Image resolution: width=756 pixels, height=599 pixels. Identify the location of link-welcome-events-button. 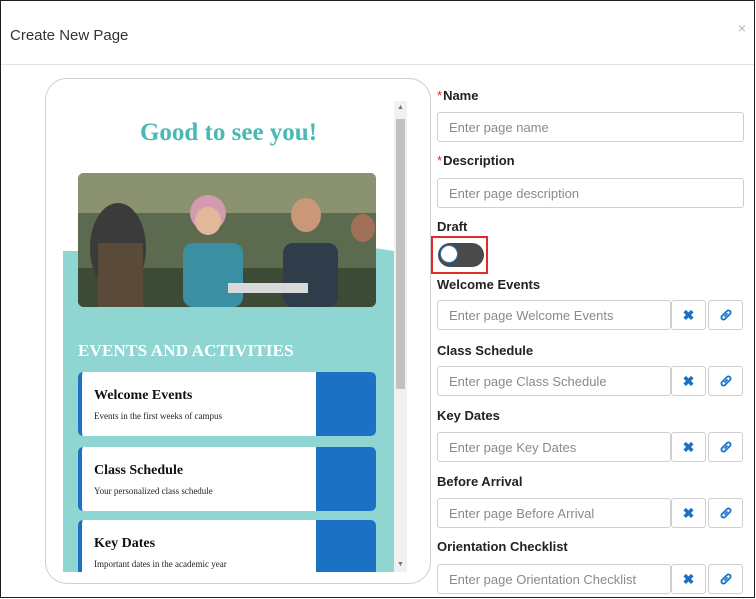
(725, 315).